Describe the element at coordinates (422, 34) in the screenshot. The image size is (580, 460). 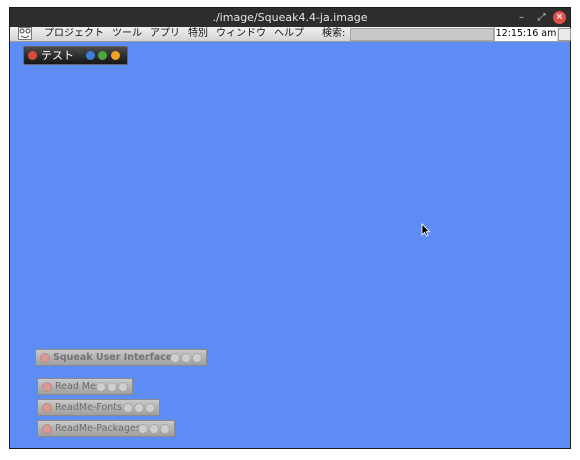
I see `search-input` at that location.